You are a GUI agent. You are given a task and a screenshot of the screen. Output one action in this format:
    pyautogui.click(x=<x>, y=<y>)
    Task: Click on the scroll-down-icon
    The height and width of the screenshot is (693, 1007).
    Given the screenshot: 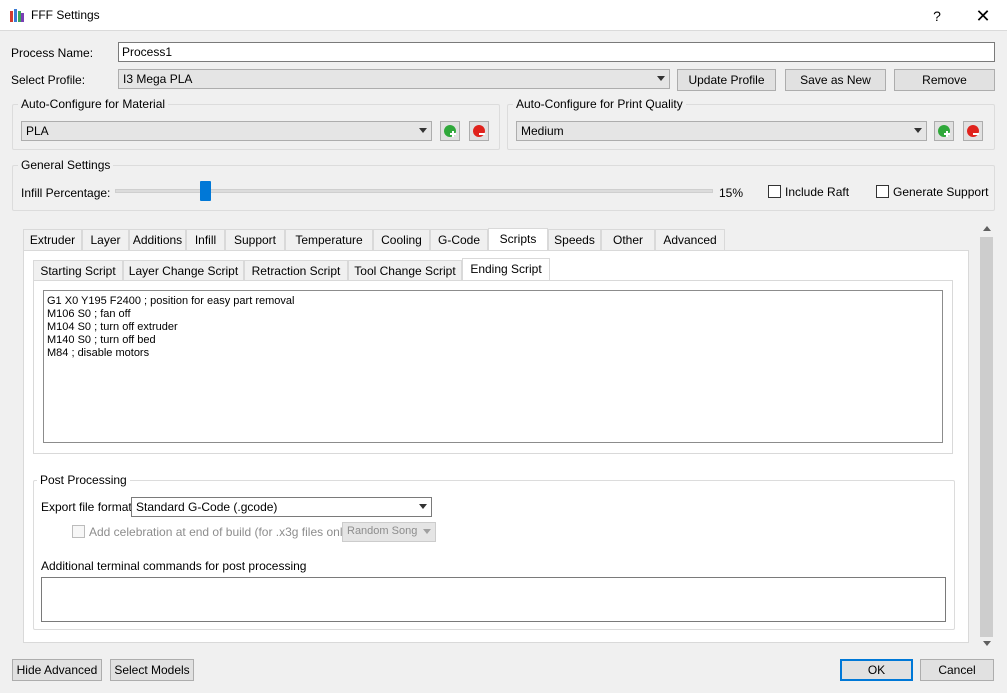 What is the action you would take?
    pyautogui.click(x=987, y=643)
    